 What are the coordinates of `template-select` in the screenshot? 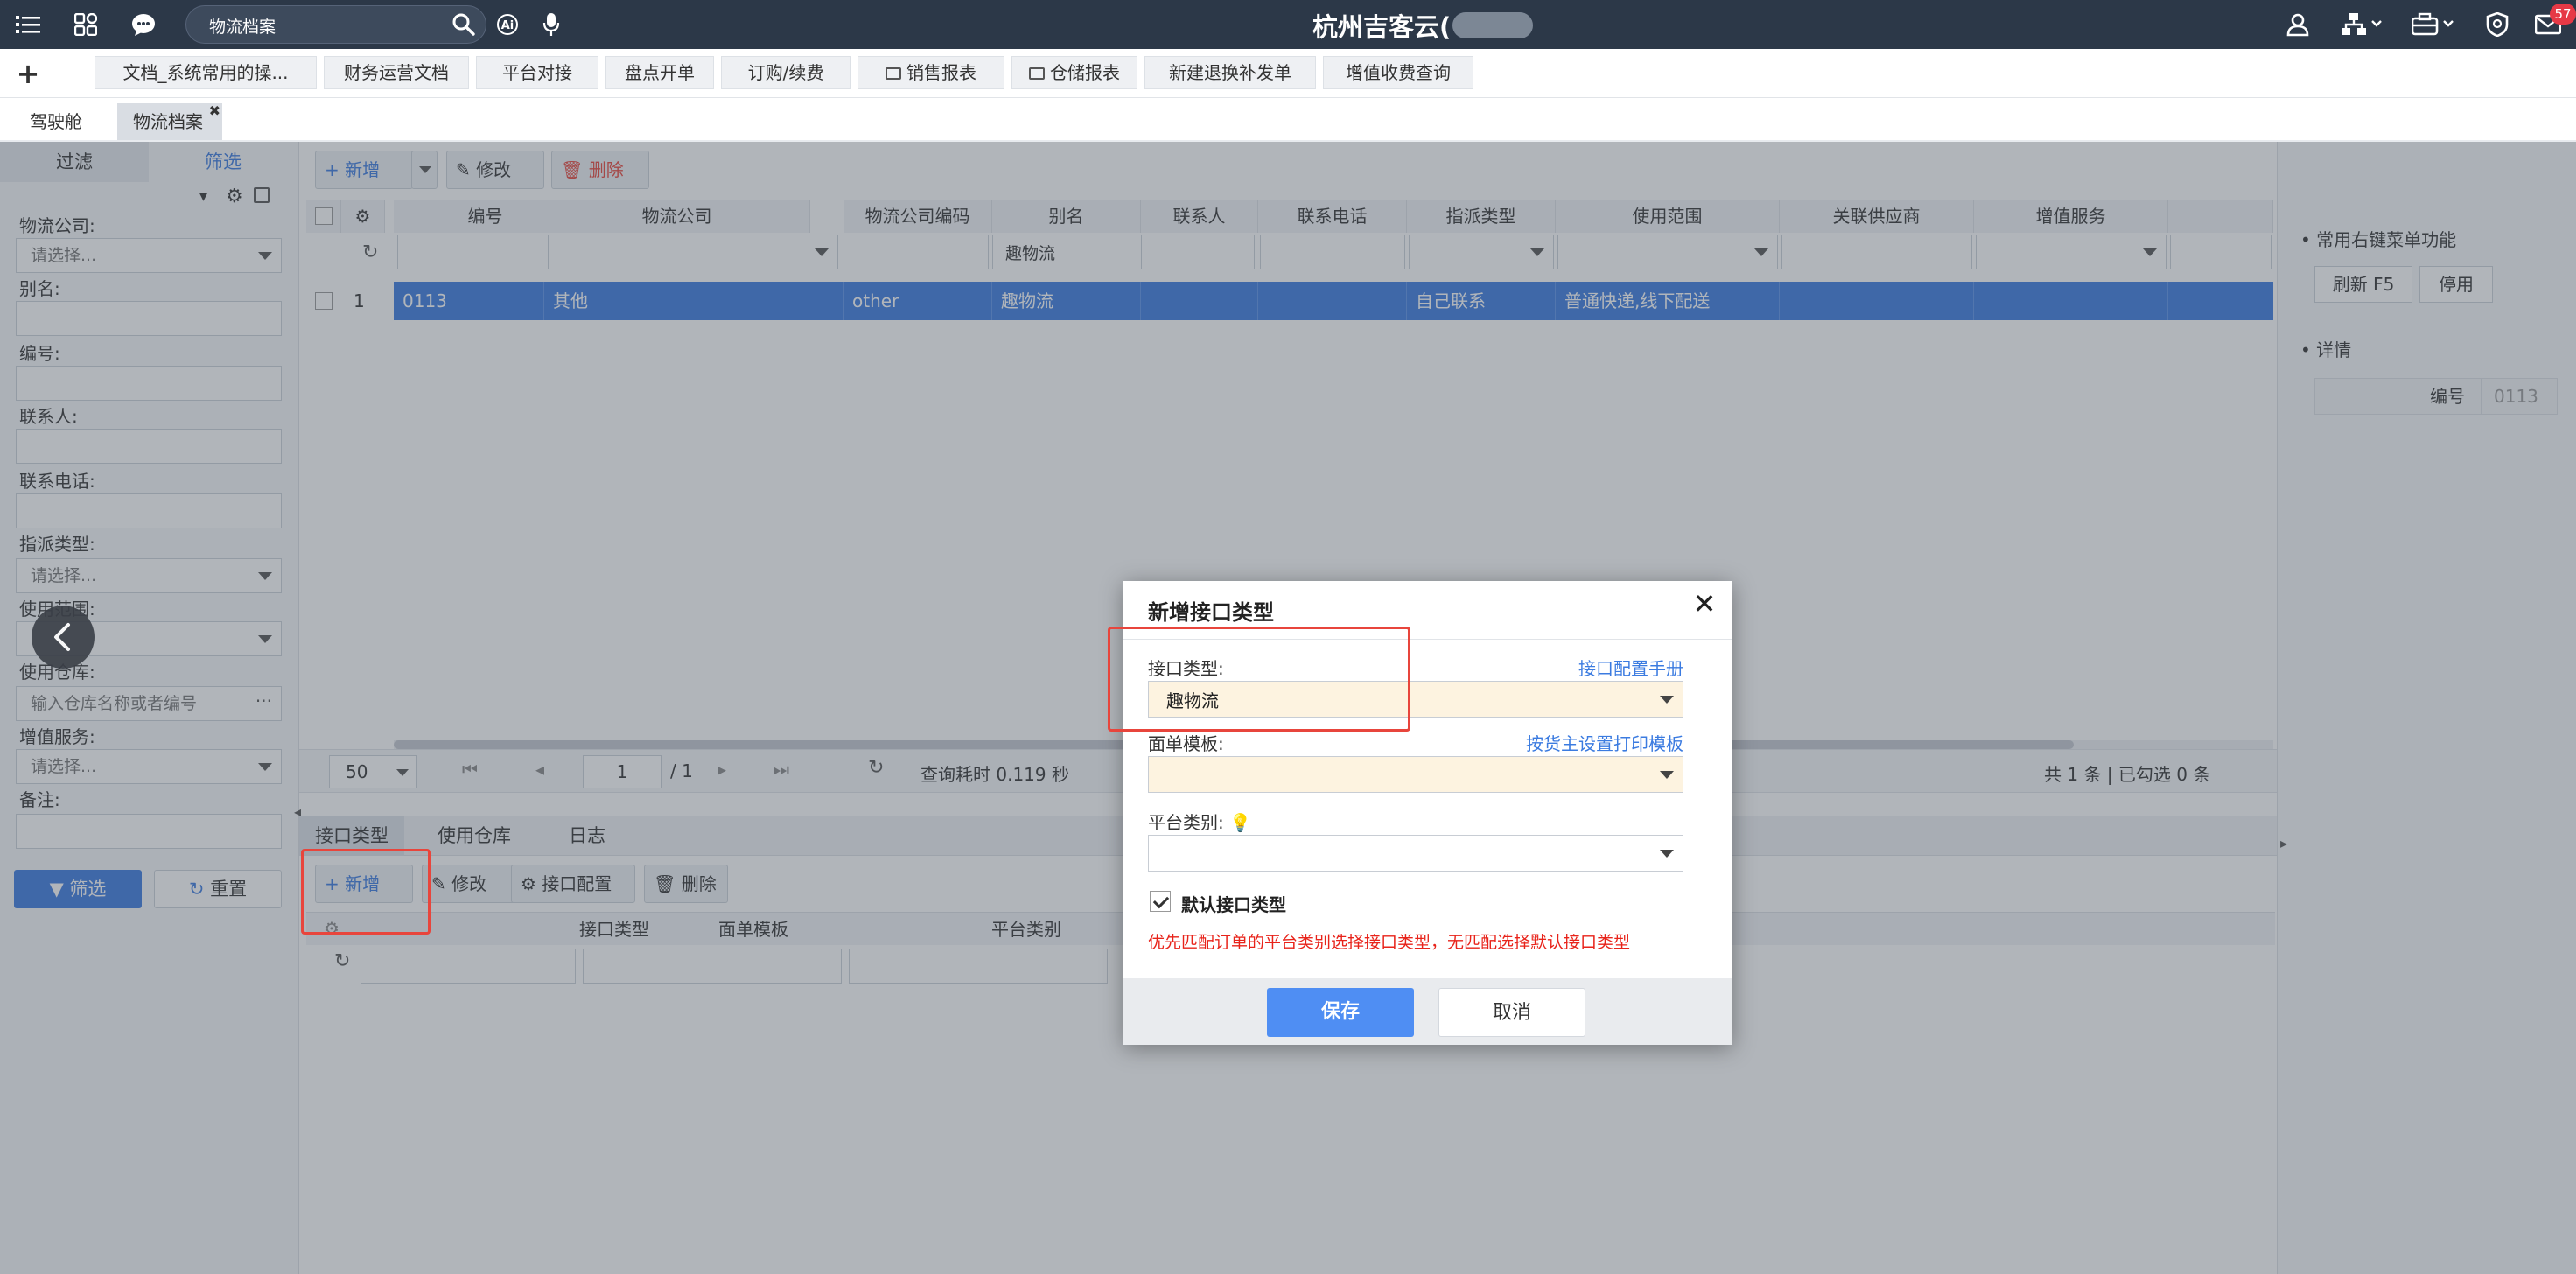 It's located at (1416, 774).